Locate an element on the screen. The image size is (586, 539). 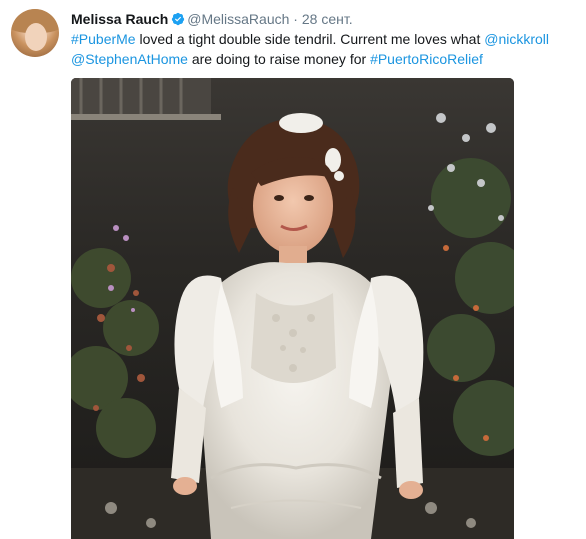
author-name: Melissa Rauch is located at coordinates (119, 19).